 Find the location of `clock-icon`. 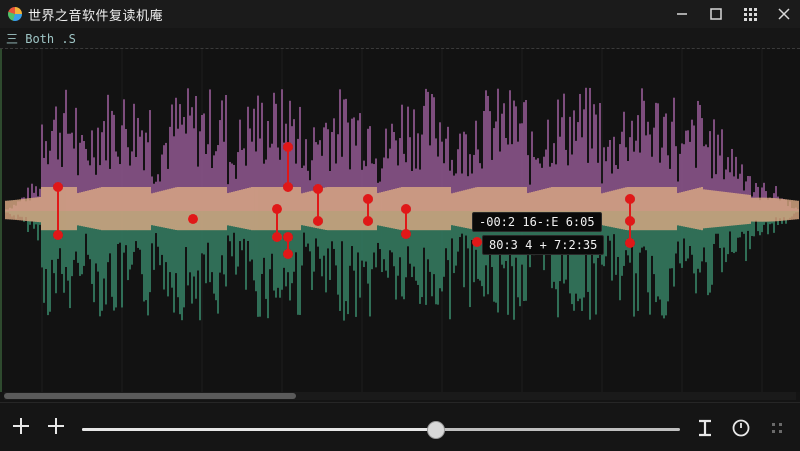

clock-icon is located at coordinates (741, 428).